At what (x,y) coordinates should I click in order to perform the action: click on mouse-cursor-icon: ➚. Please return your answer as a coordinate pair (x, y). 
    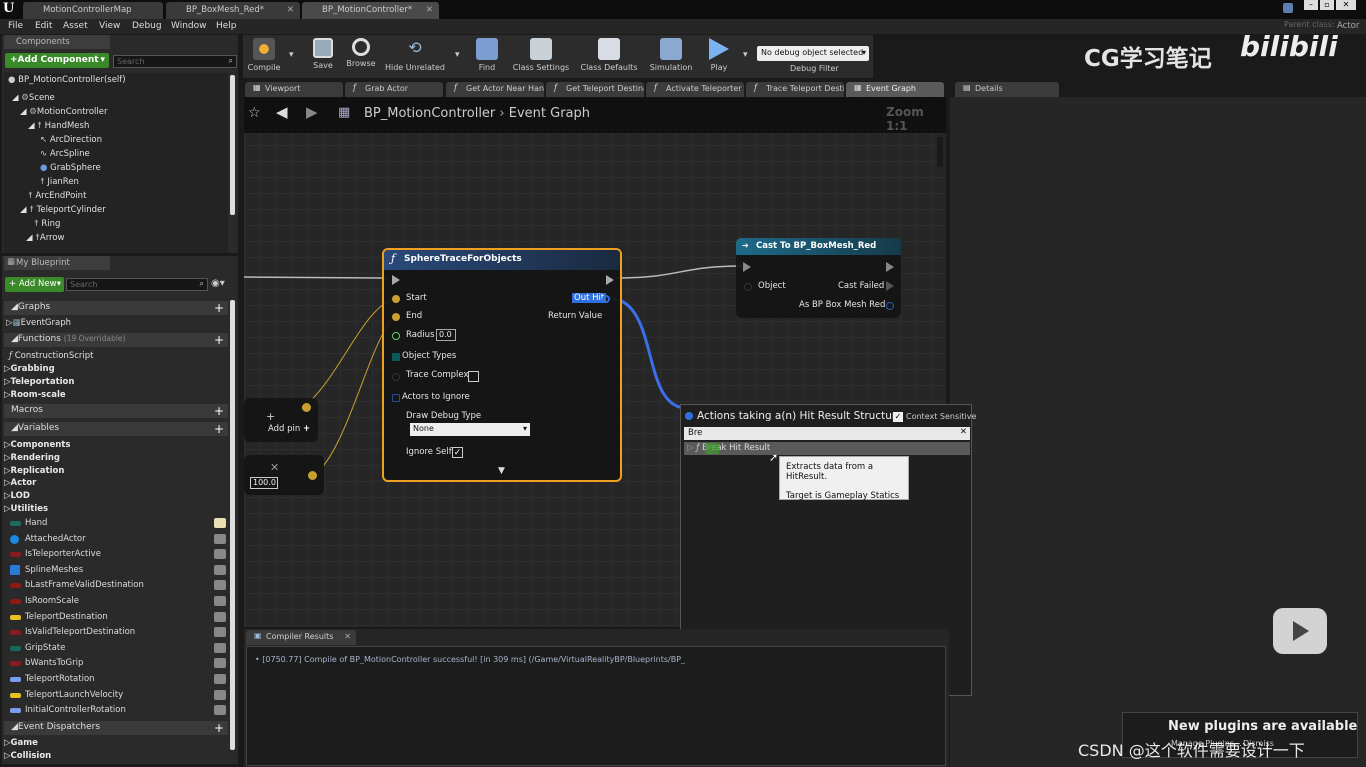
    Looking at the image, I should click on (774, 457).